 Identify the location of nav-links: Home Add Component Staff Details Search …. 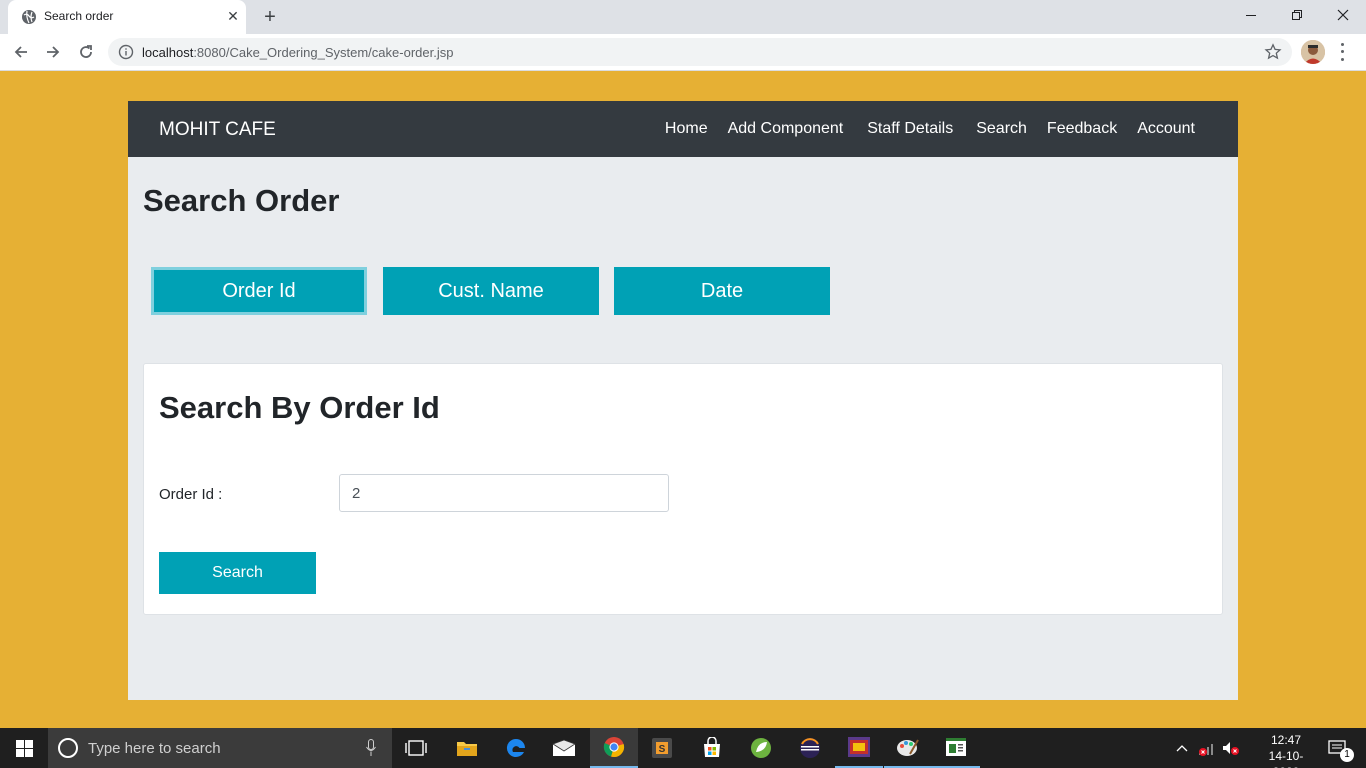
(930, 129).